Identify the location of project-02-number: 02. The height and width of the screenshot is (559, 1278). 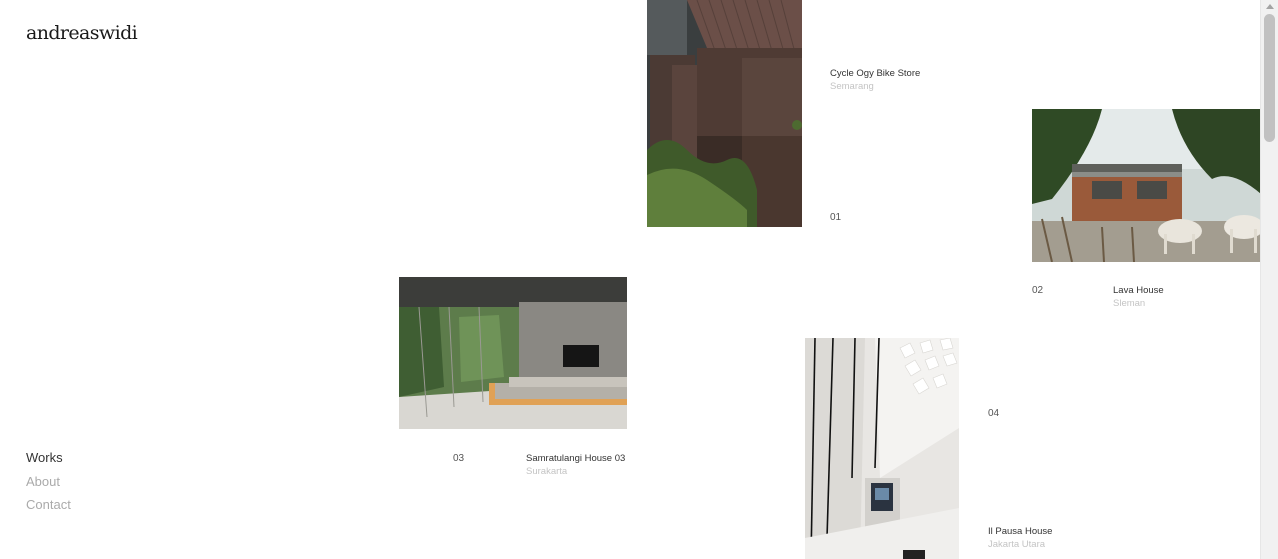
(1038, 290).